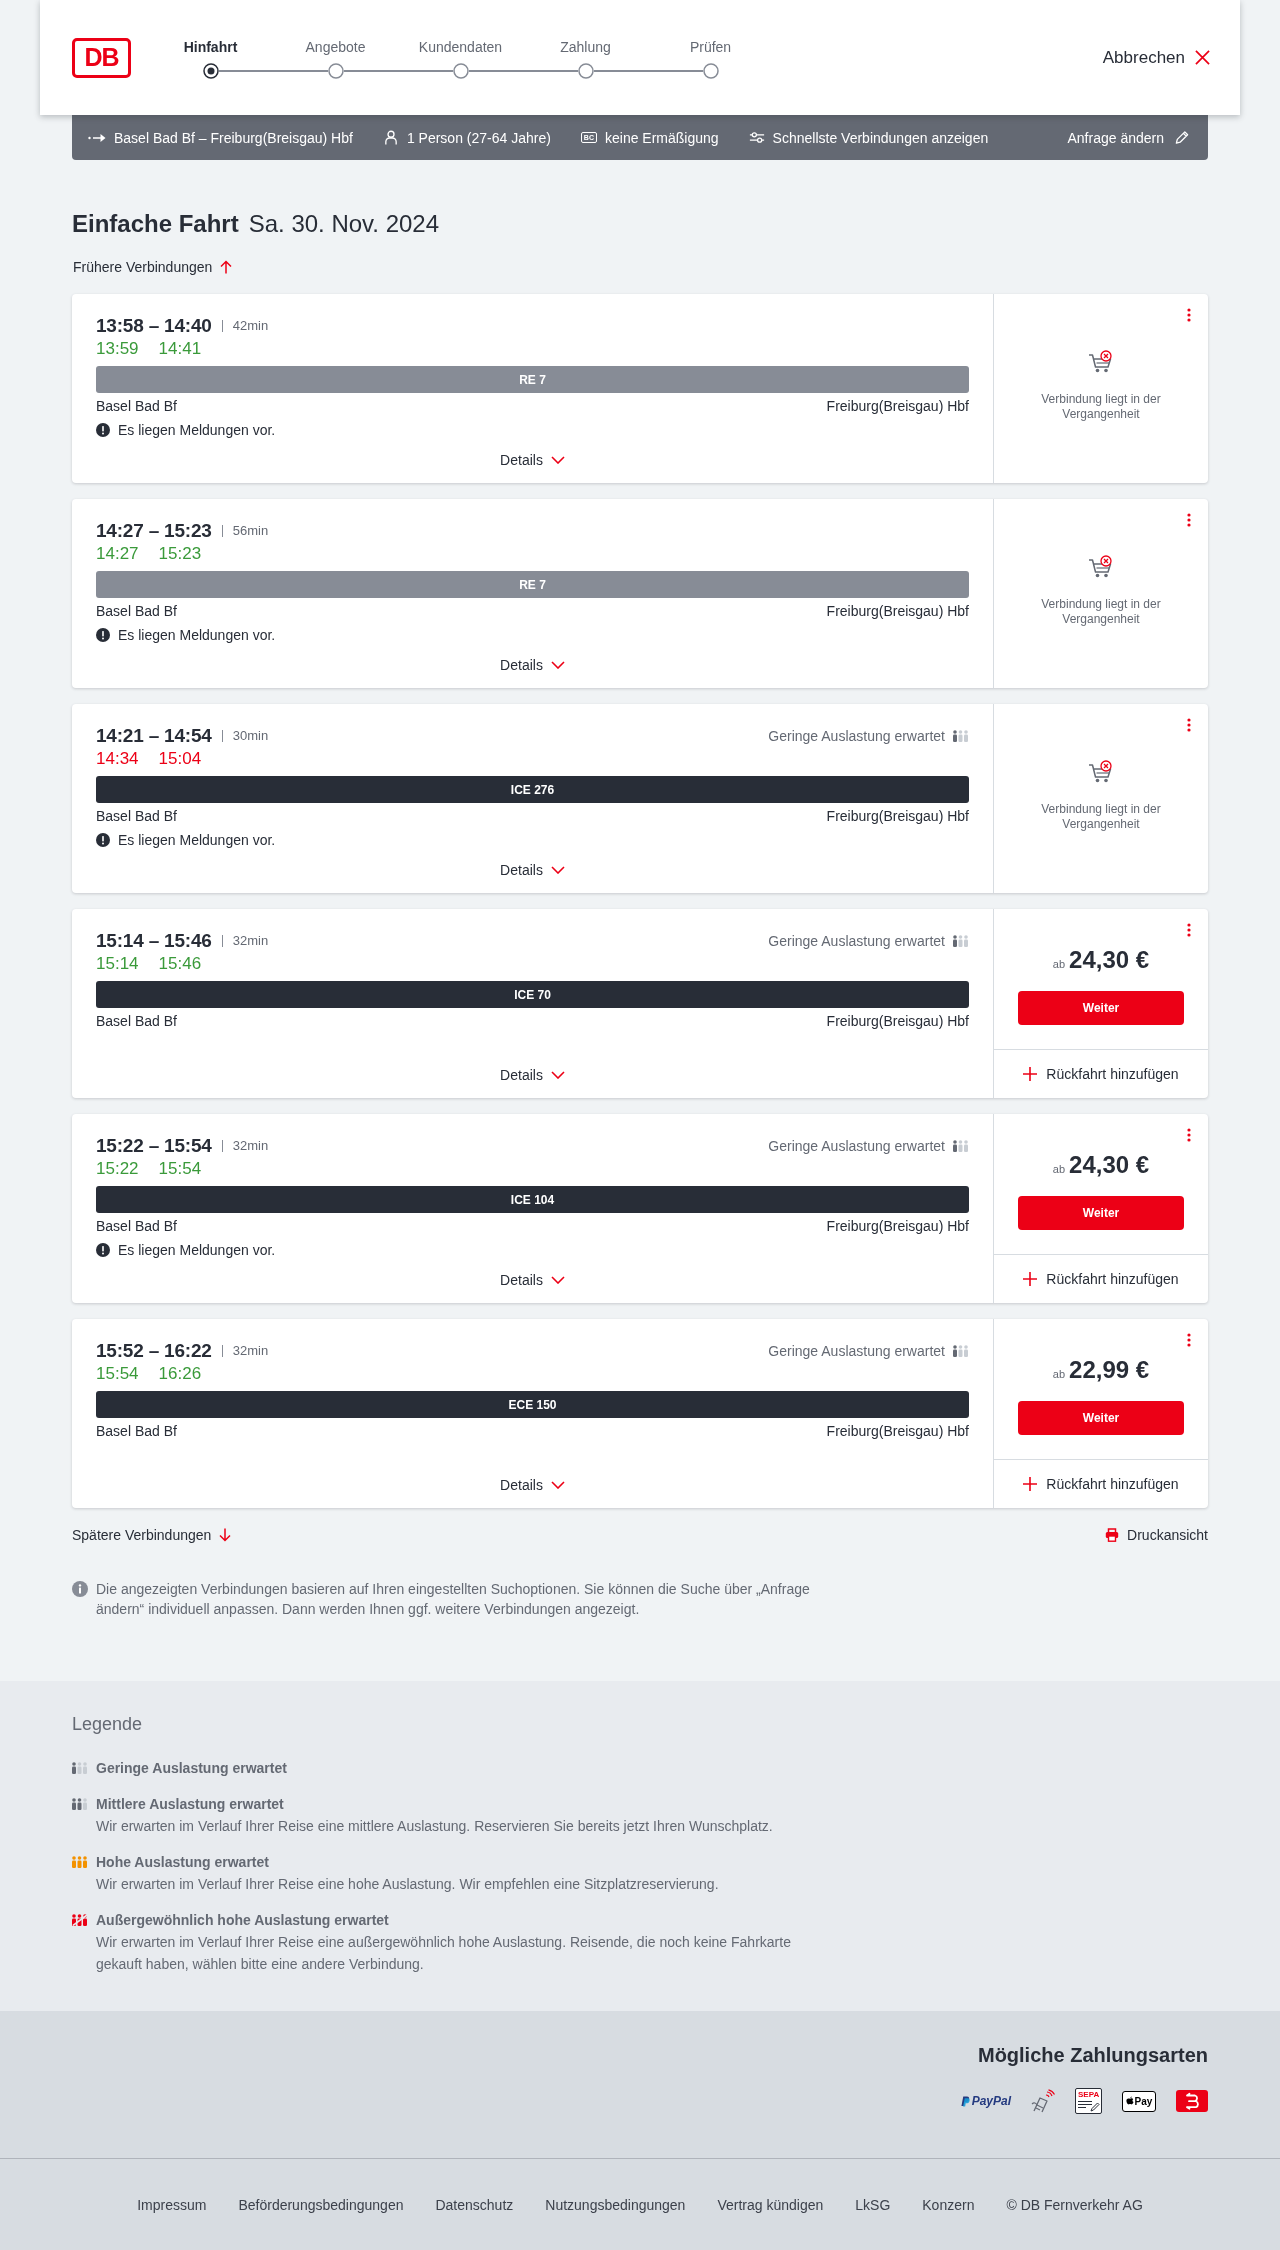 This screenshot has height=2250, width=1280. I want to click on payment-title: Mögliche Zahlungsarten, so click(1092, 2055).